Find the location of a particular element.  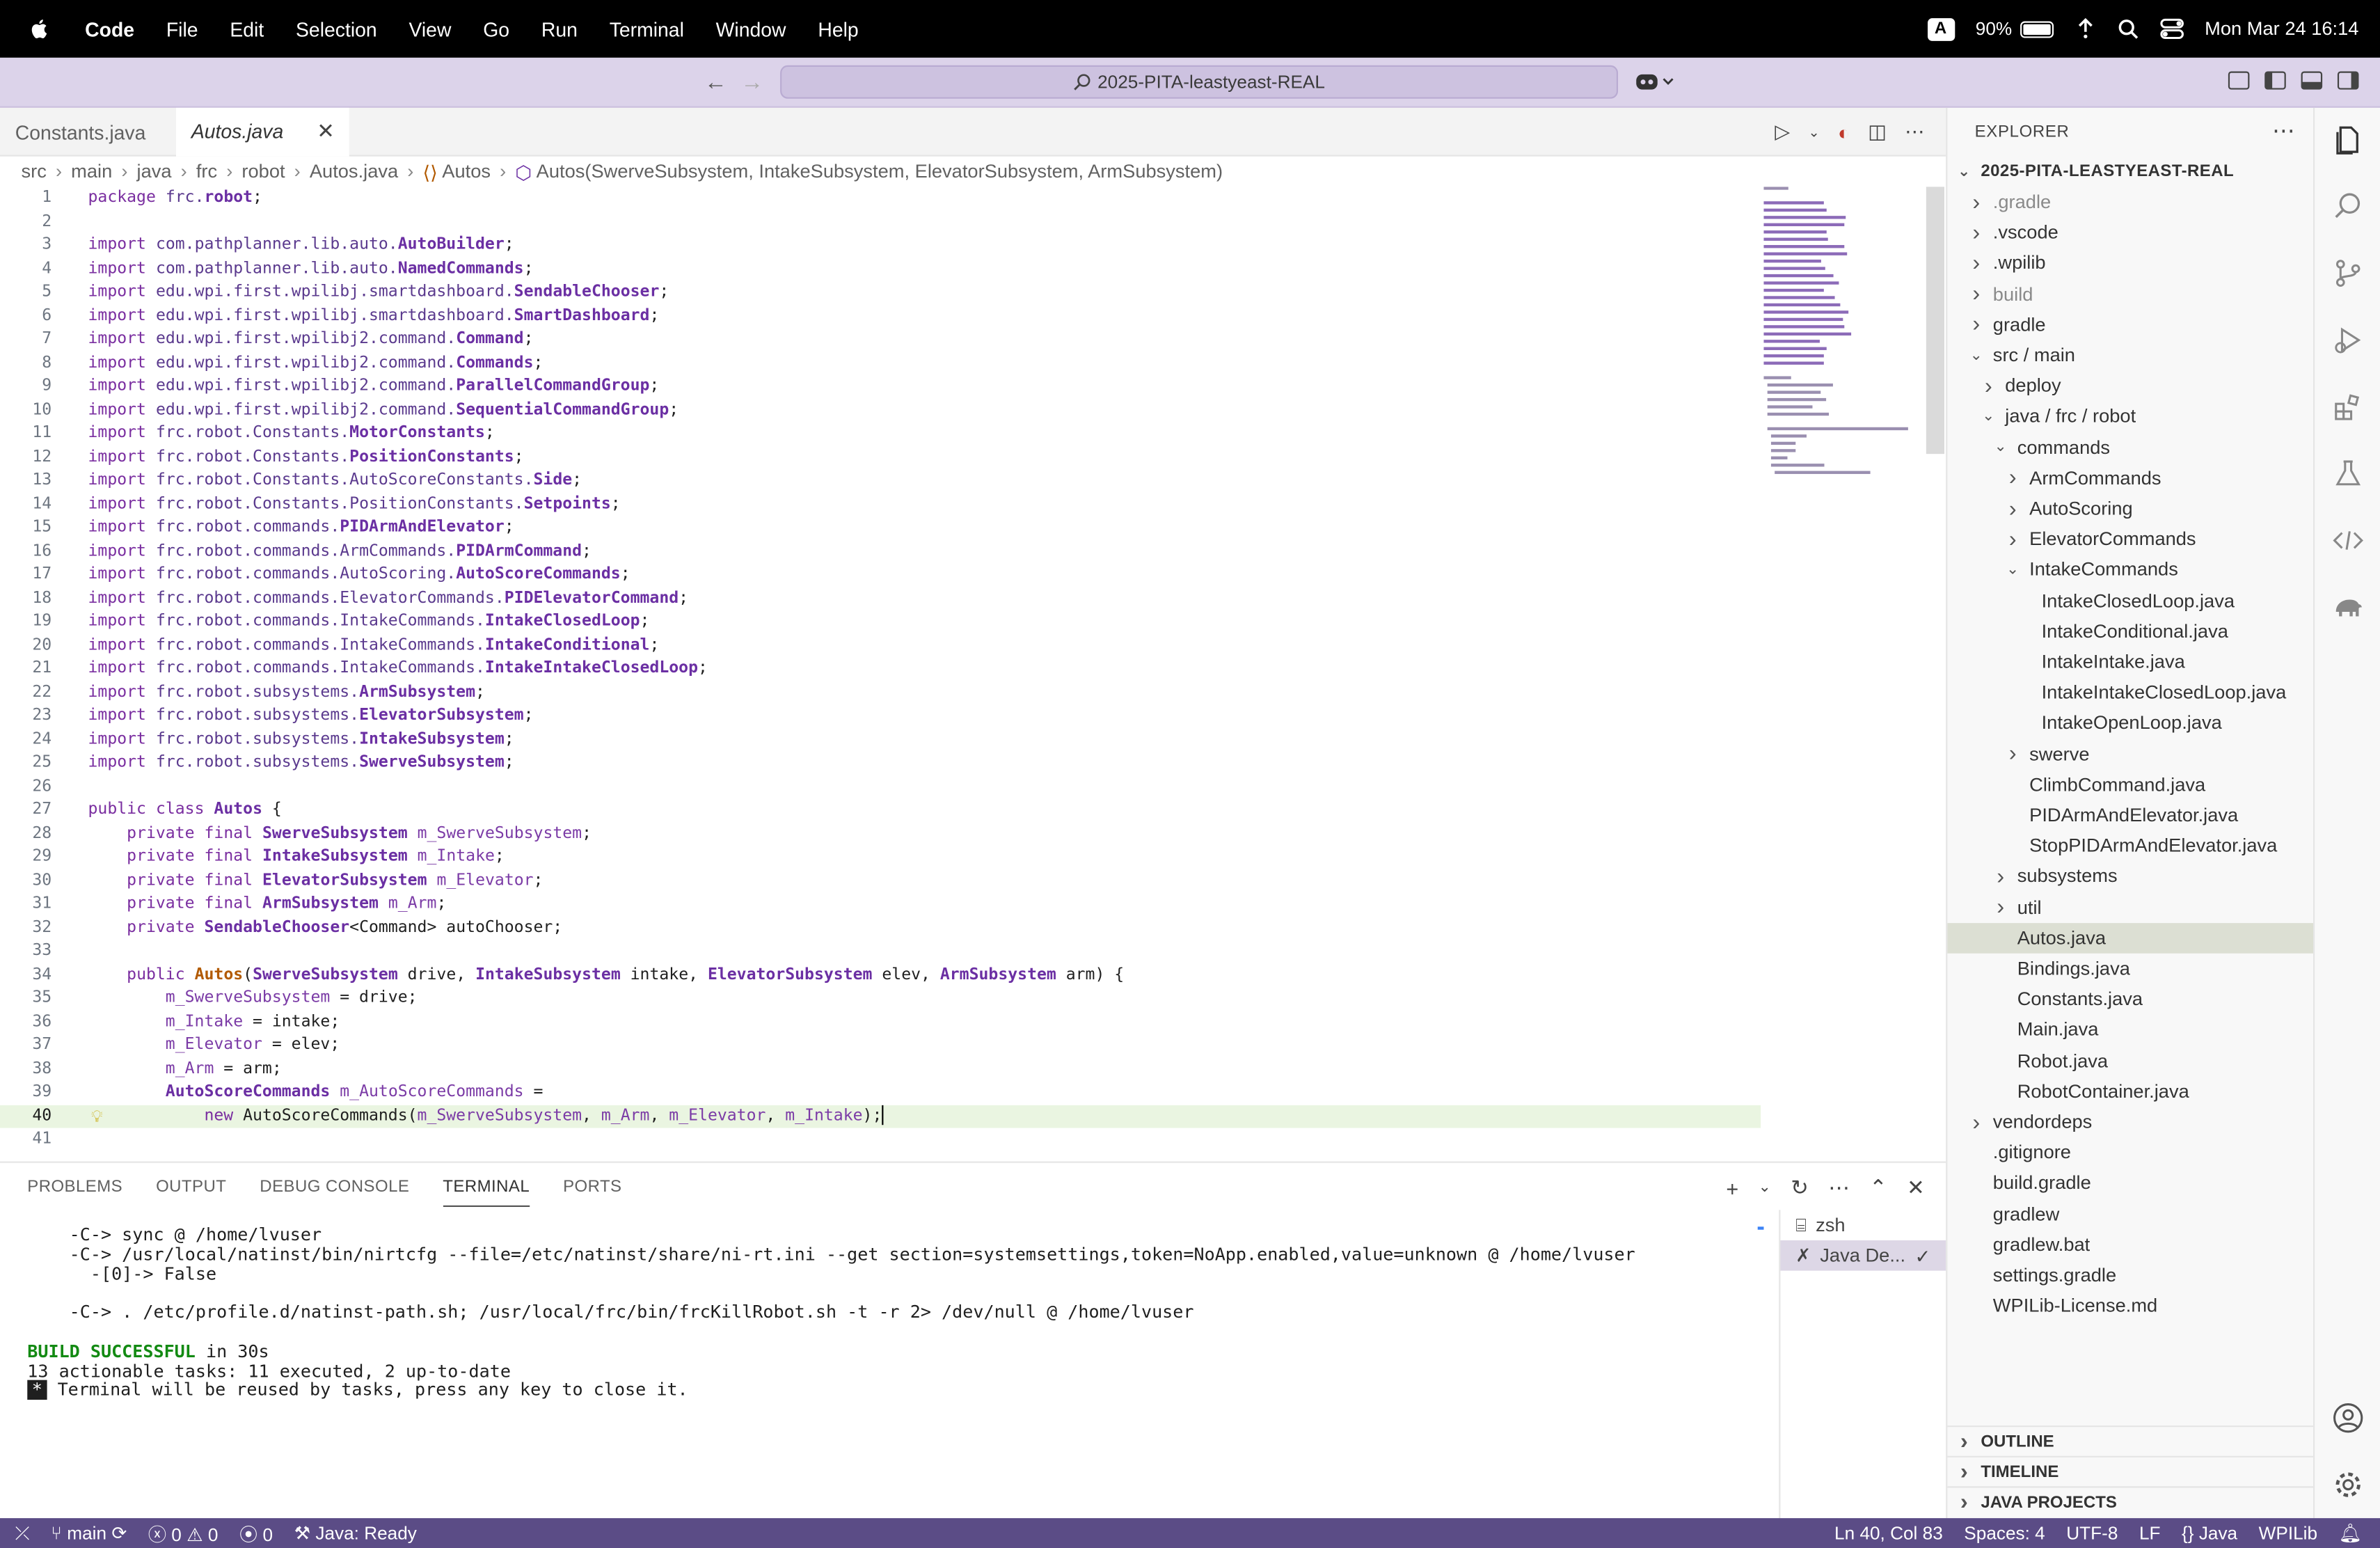

rerun-task-icon: ↻ is located at coordinates (1800, 1188).